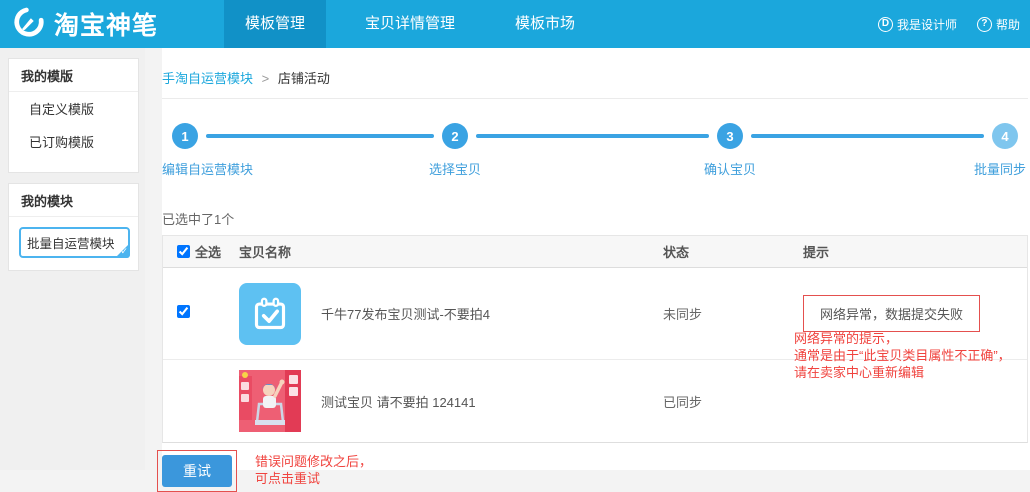 This screenshot has width=1030, height=492. Describe the element at coordinates (596, 67) in the screenshot. I see `breadcrumb: 手淘自运营模块 > 店铺活动` at that location.